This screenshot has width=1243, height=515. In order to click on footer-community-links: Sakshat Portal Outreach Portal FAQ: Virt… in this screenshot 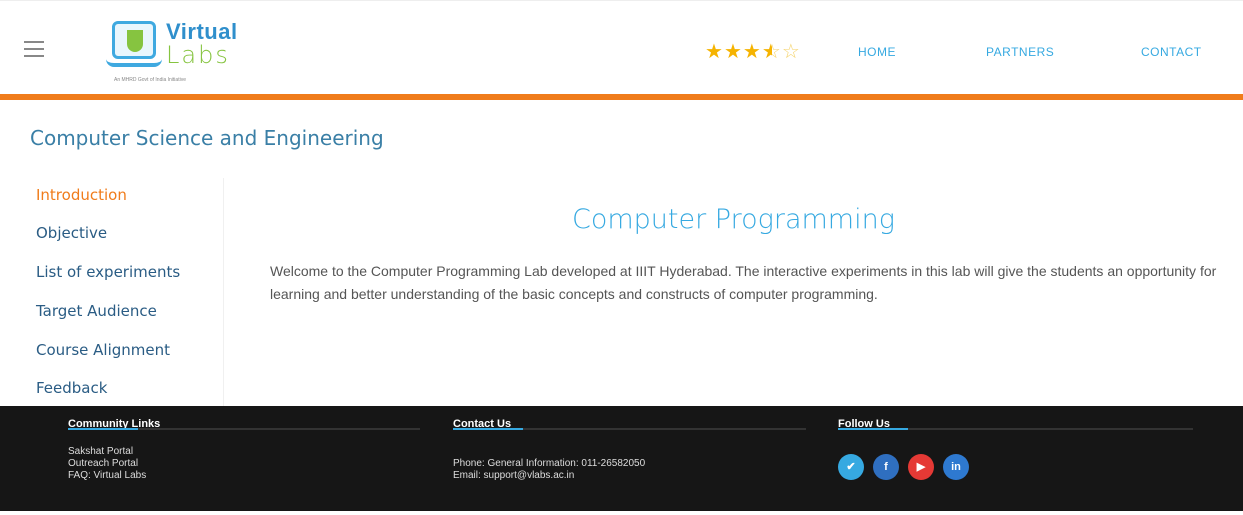, I will do `click(107, 464)`.